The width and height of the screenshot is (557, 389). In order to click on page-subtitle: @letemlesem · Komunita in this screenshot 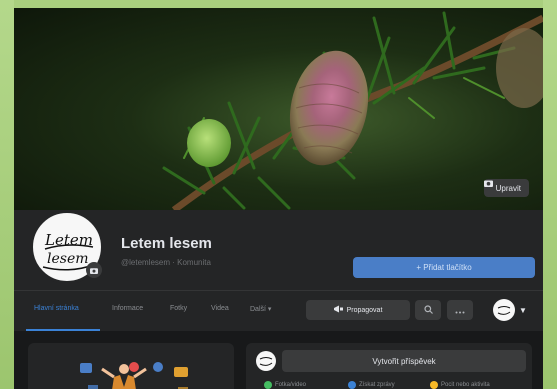, I will do `click(166, 262)`.